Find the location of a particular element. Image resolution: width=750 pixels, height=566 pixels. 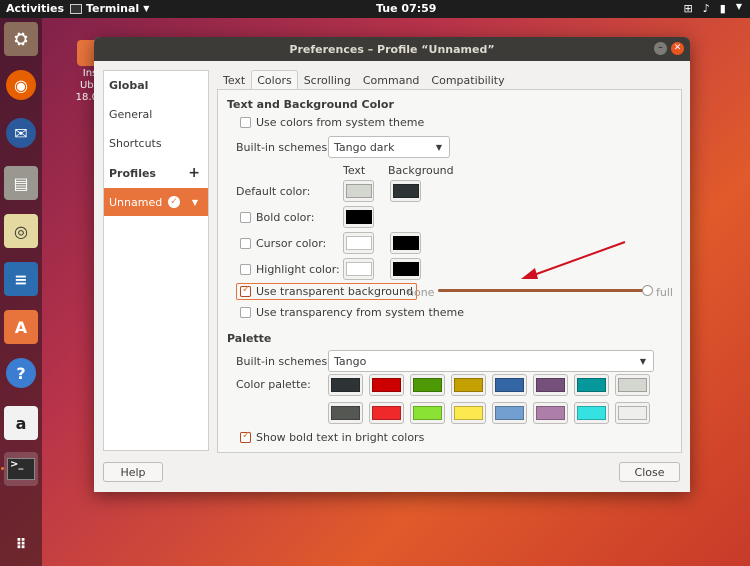

default-bg-color-button is located at coordinates (405, 191).